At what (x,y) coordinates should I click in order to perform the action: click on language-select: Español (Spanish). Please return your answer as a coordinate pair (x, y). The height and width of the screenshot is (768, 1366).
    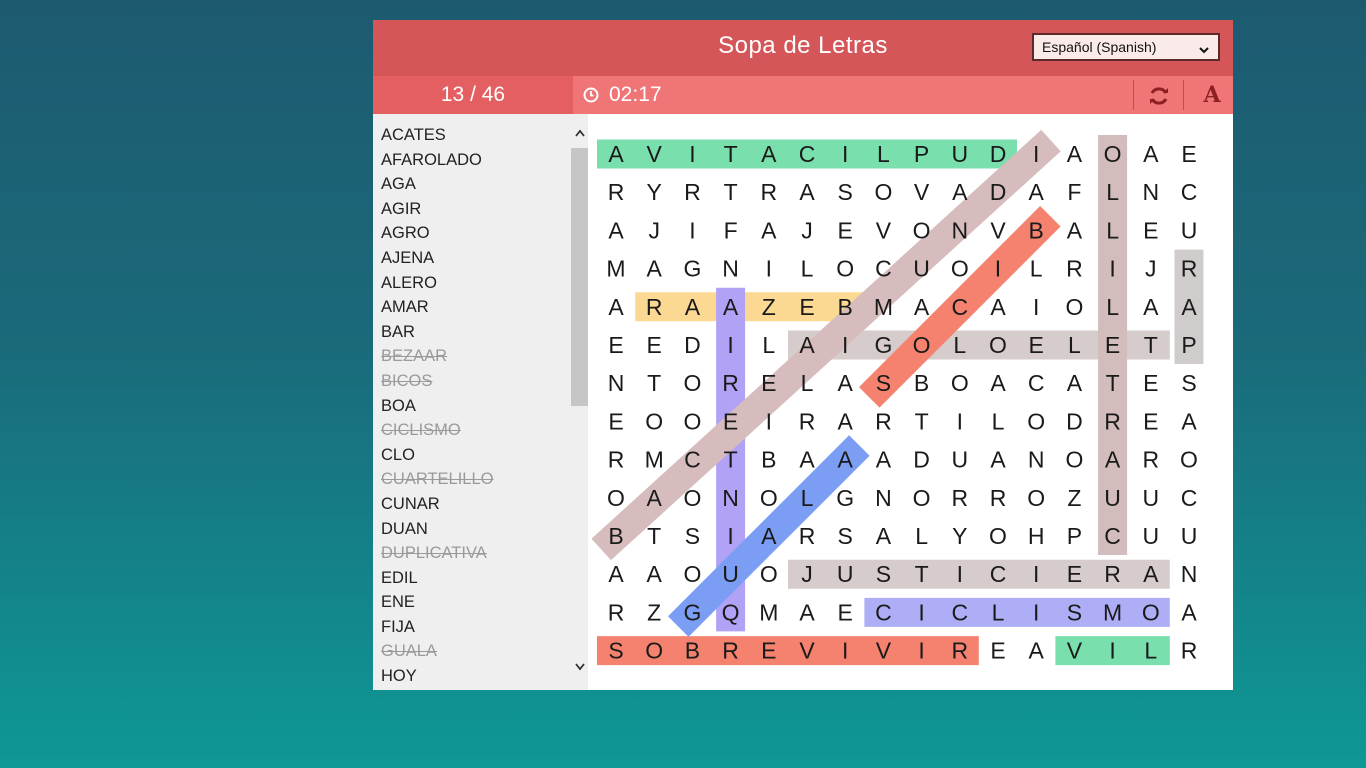
    Looking at the image, I should click on (1126, 47).